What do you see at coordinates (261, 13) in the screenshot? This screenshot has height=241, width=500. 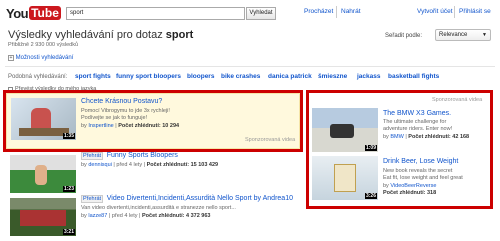 I see `search-button: Vyhledat` at bounding box center [261, 13].